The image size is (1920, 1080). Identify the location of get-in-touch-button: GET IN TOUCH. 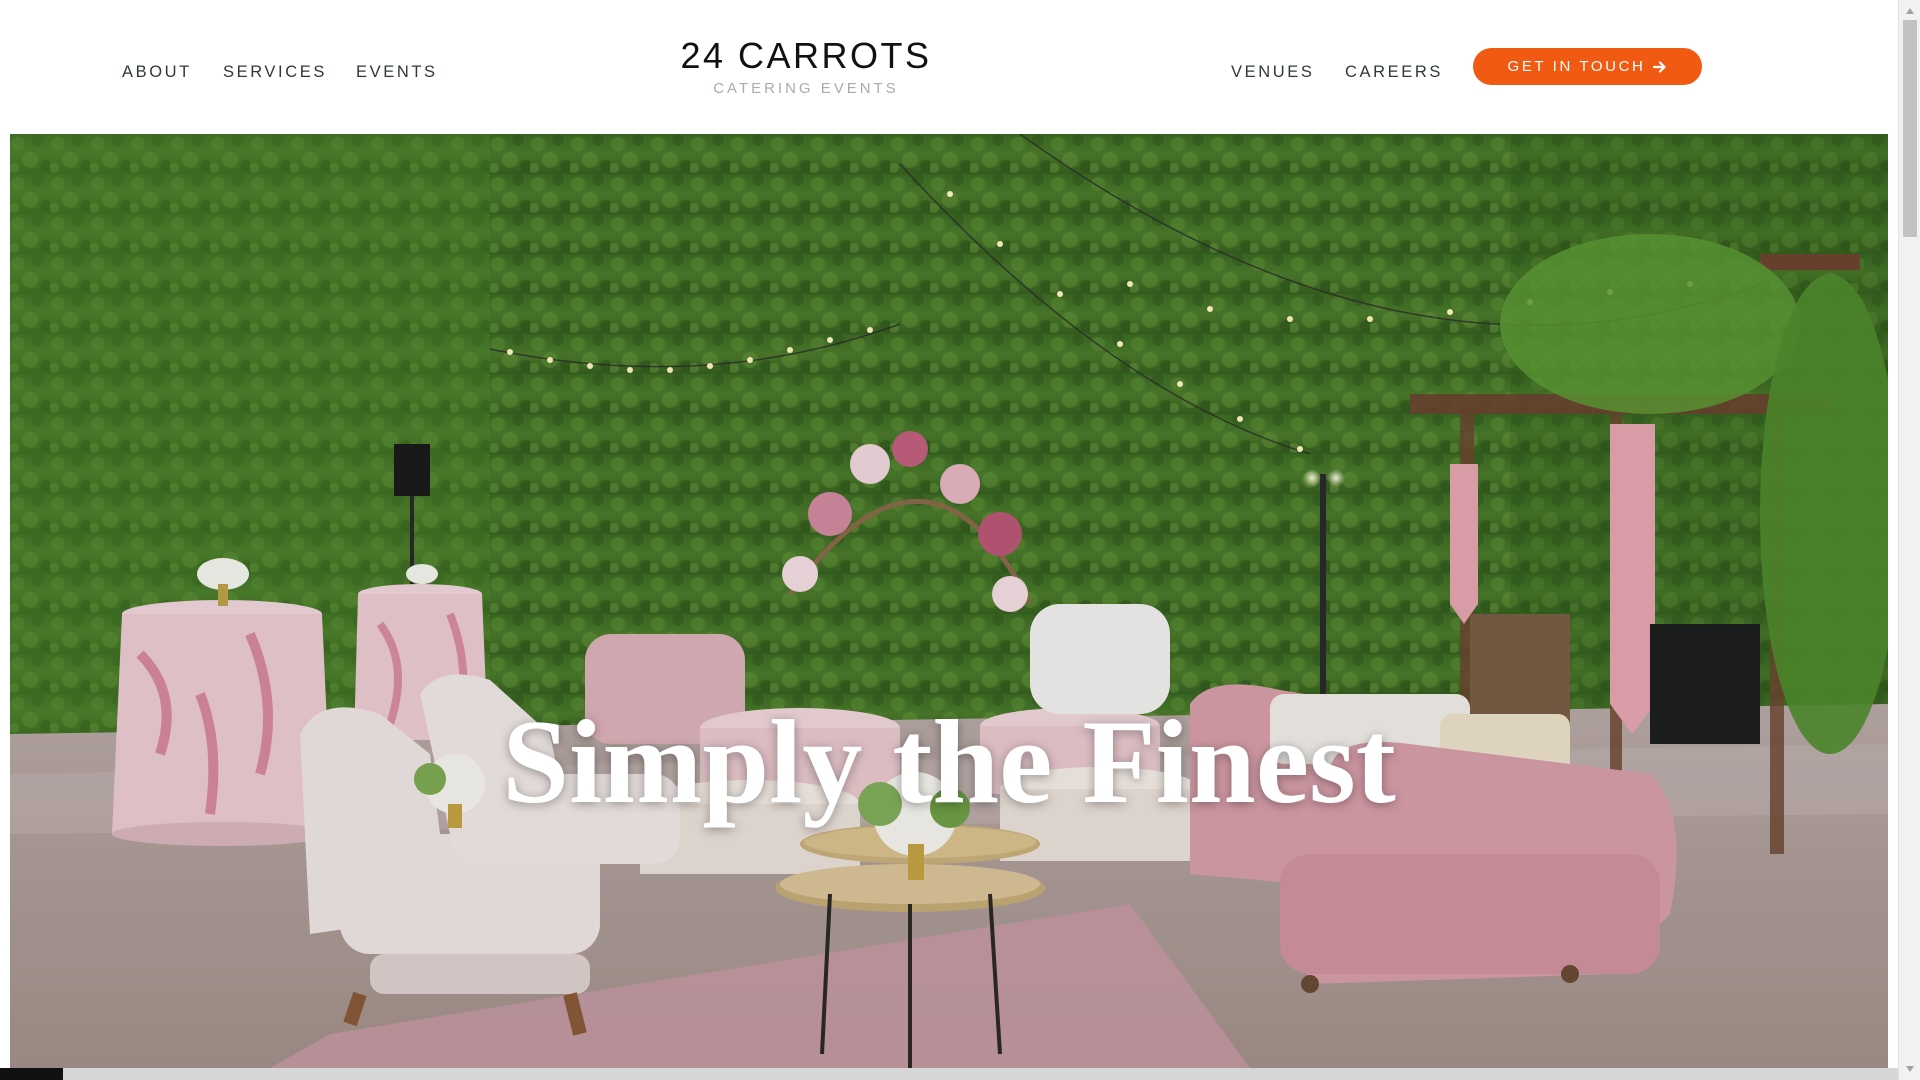
(1587, 66).